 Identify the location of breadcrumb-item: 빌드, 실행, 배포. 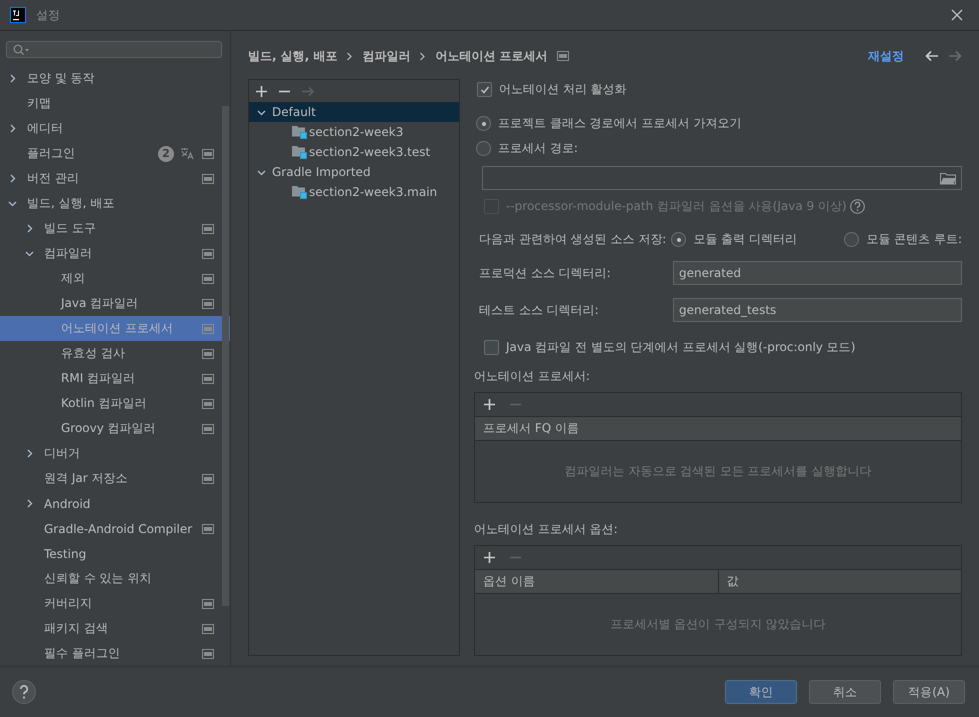
(293, 56).